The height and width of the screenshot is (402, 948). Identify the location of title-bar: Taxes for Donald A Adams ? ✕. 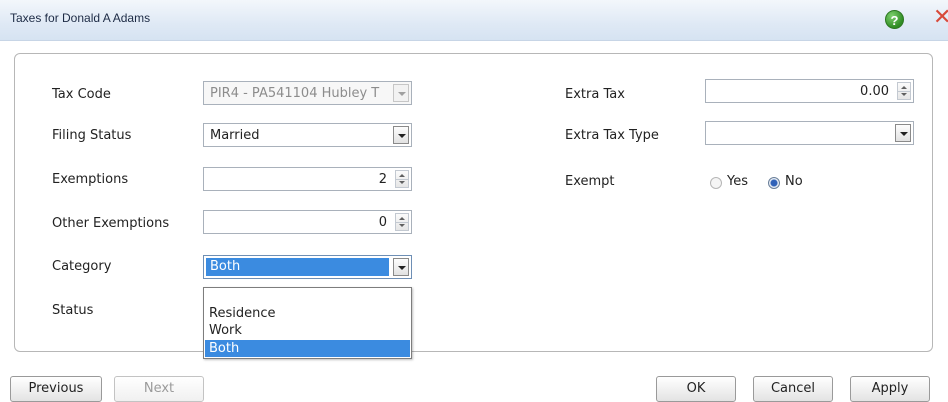
(474, 20).